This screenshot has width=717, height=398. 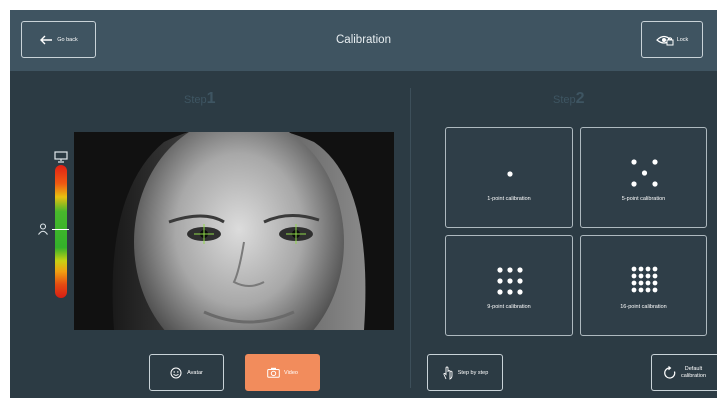 What do you see at coordinates (509, 177) in the screenshot?
I see `calibration-1-point: 1-point calibration` at bounding box center [509, 177].